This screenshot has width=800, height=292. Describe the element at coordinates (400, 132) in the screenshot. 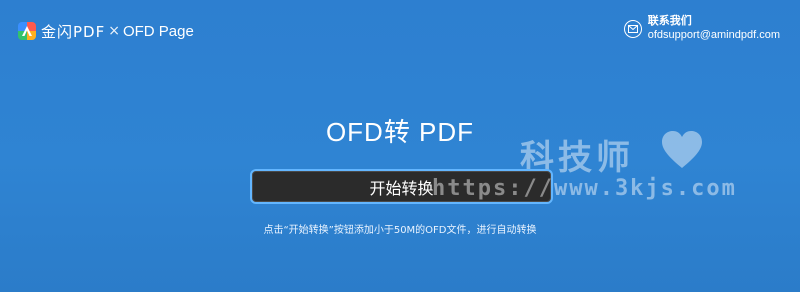

I see `page-title: OFD转 PDF` at that location.